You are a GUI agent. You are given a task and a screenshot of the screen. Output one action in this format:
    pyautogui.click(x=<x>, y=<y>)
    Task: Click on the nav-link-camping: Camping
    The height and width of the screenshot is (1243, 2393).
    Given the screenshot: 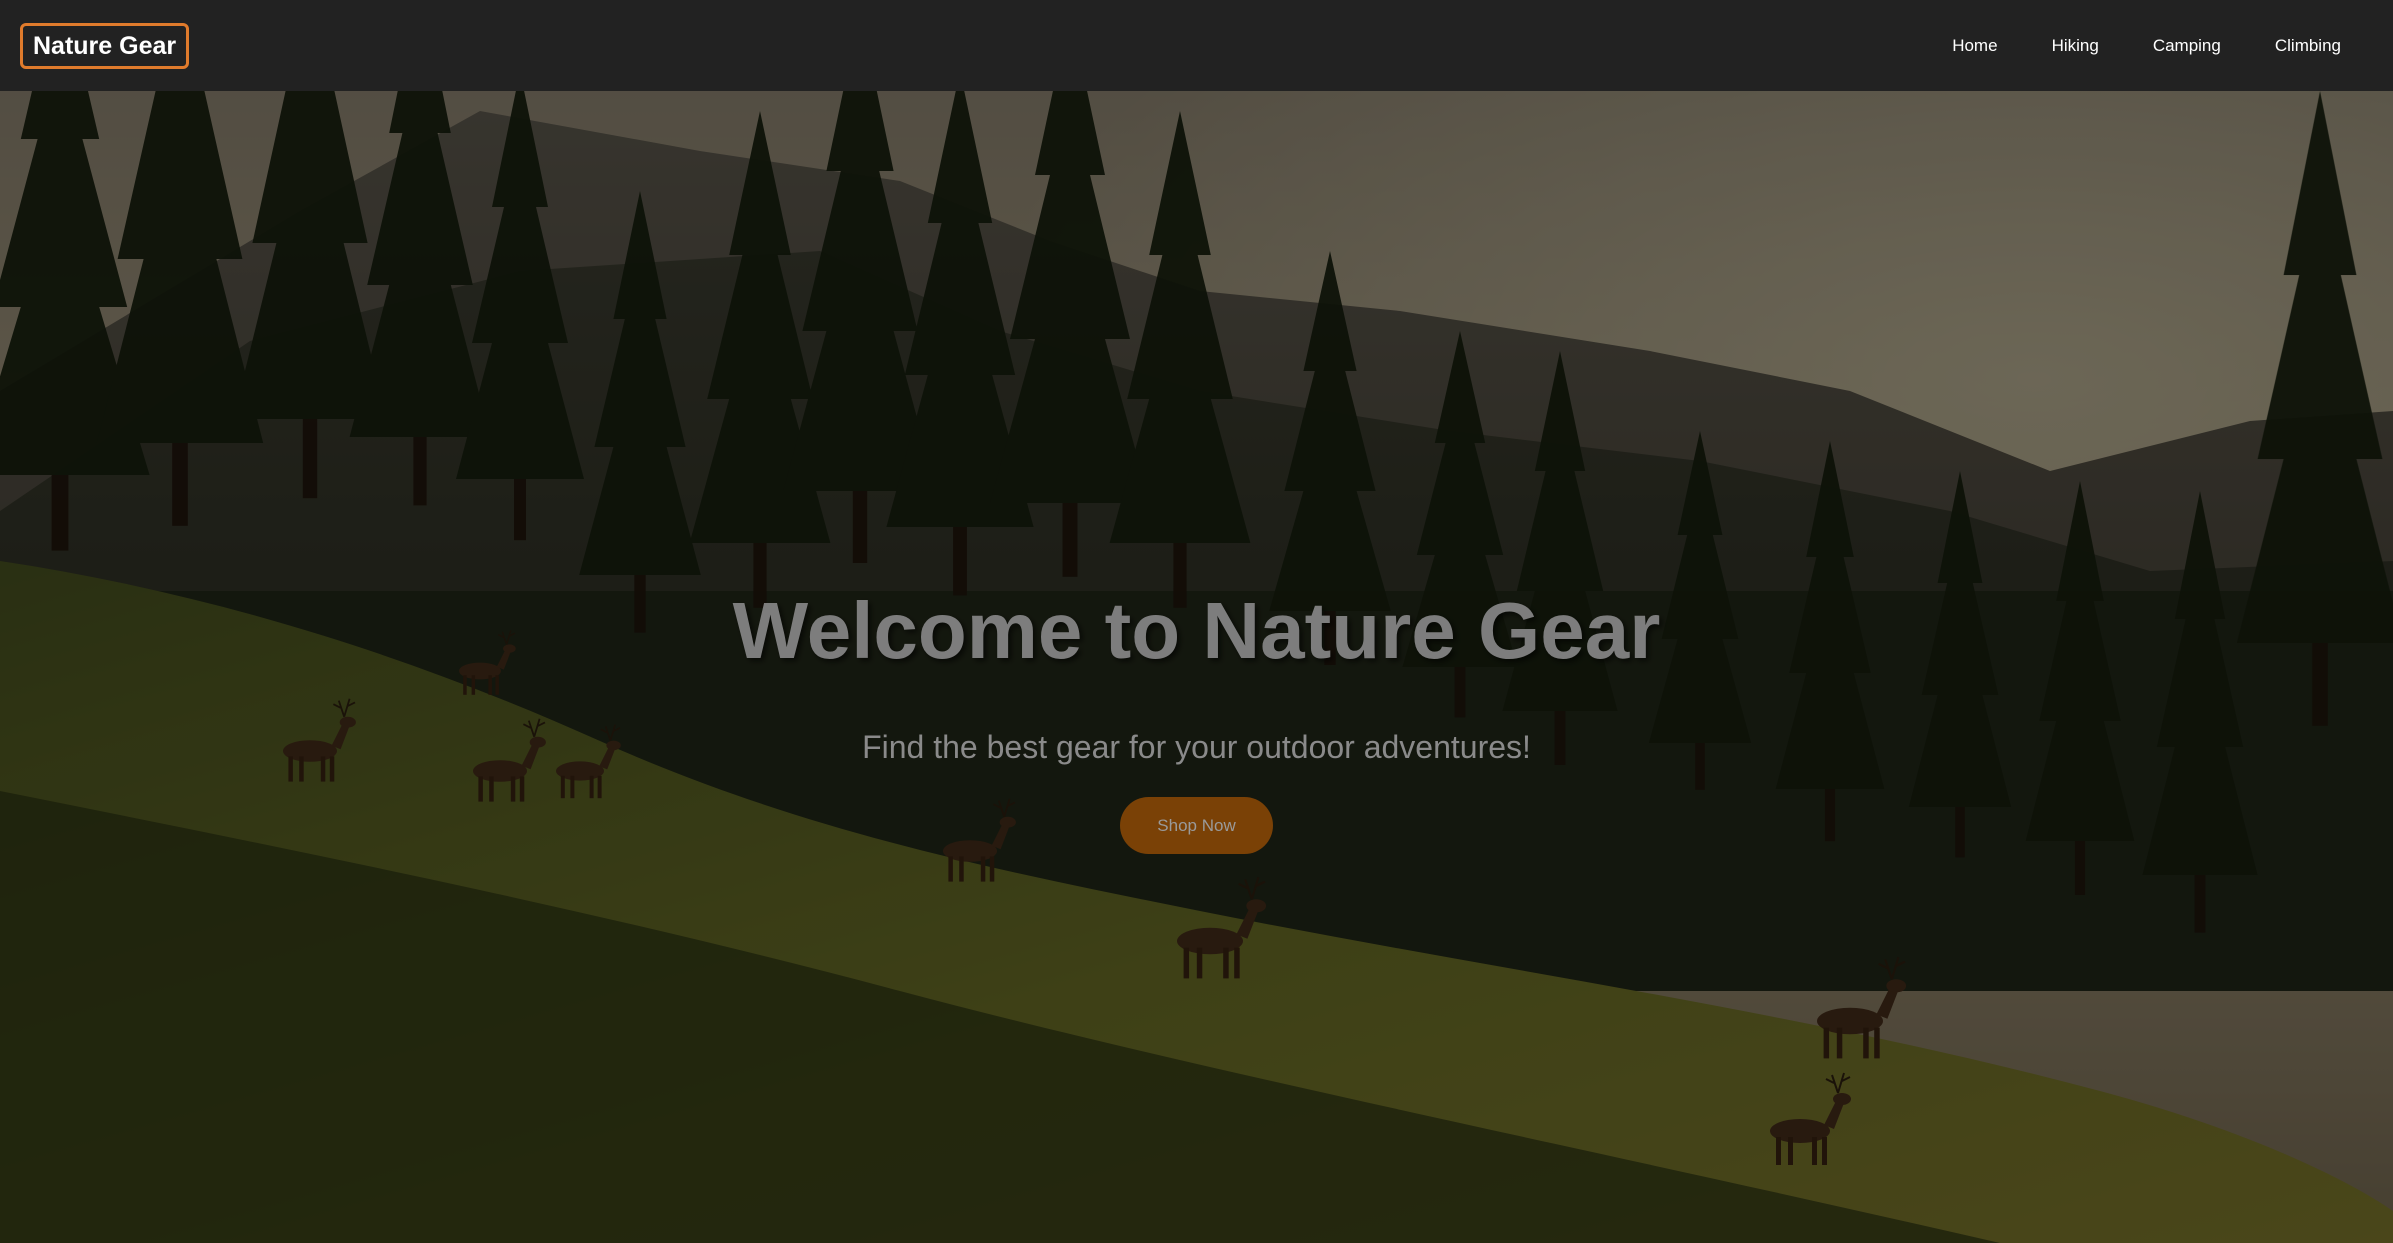 What is the action you would take?
    pyautogui.click(x=2187, y=46)
    